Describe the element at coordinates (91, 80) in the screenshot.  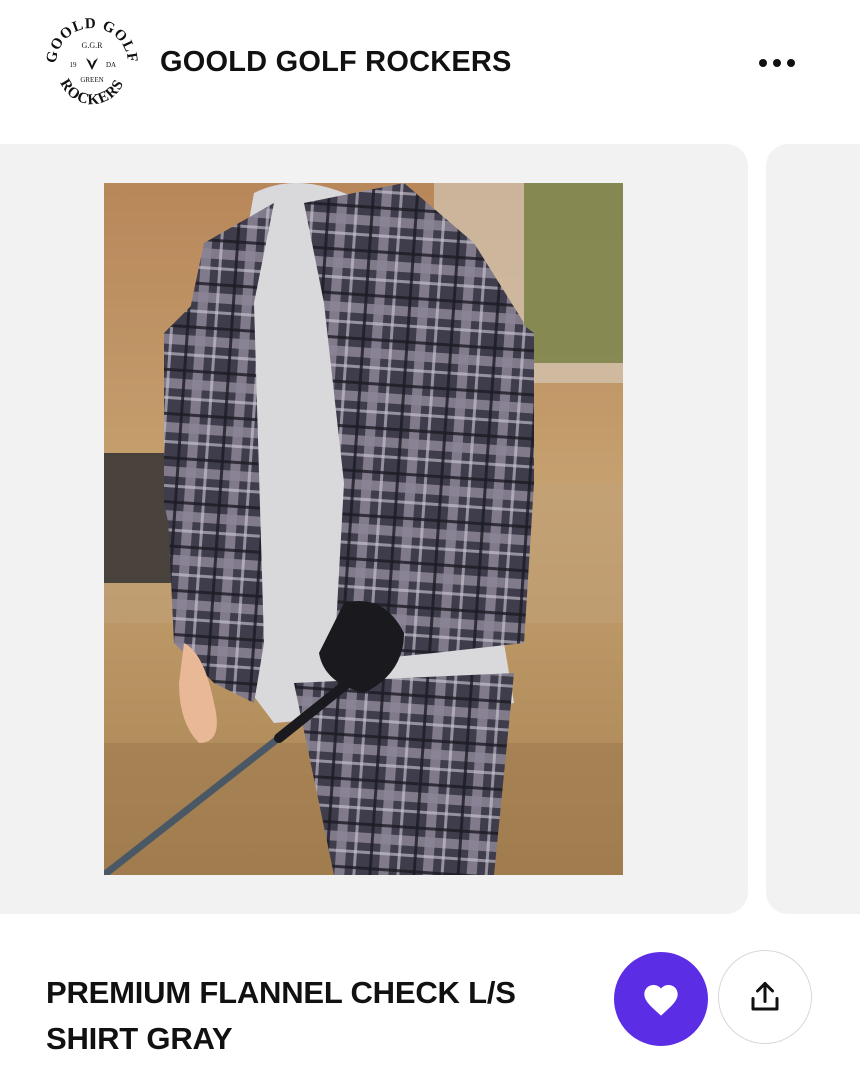
I see `logo-line3: GREEN` at that location.